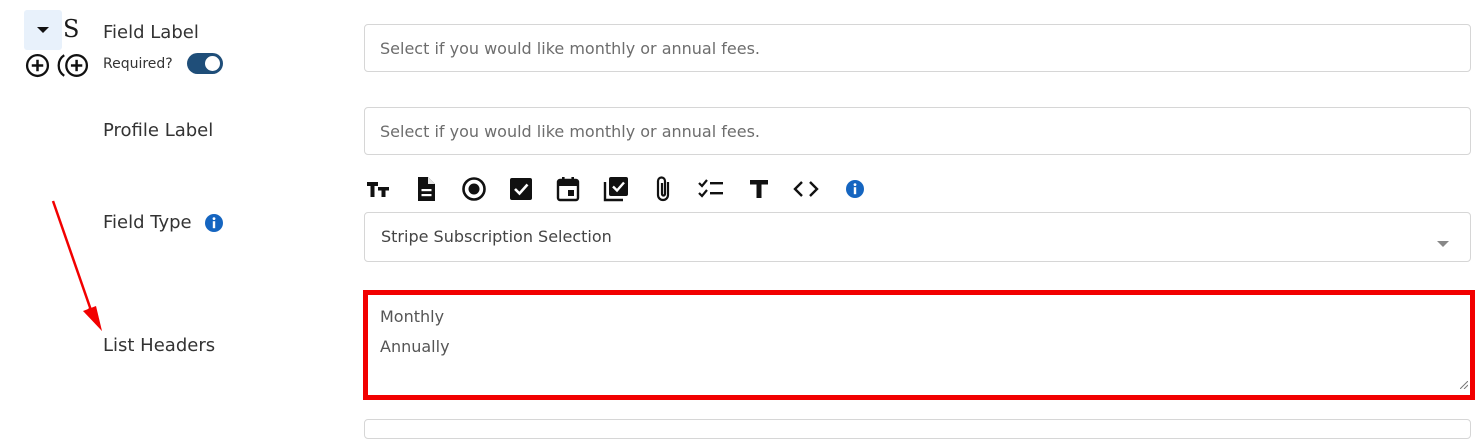 Image resolution: width=1476 pixels, height=439 pixels. What do you see at coordinates (917, 48) in the screenshot?
I see `field-label-input` at bounding box center [917, 48].